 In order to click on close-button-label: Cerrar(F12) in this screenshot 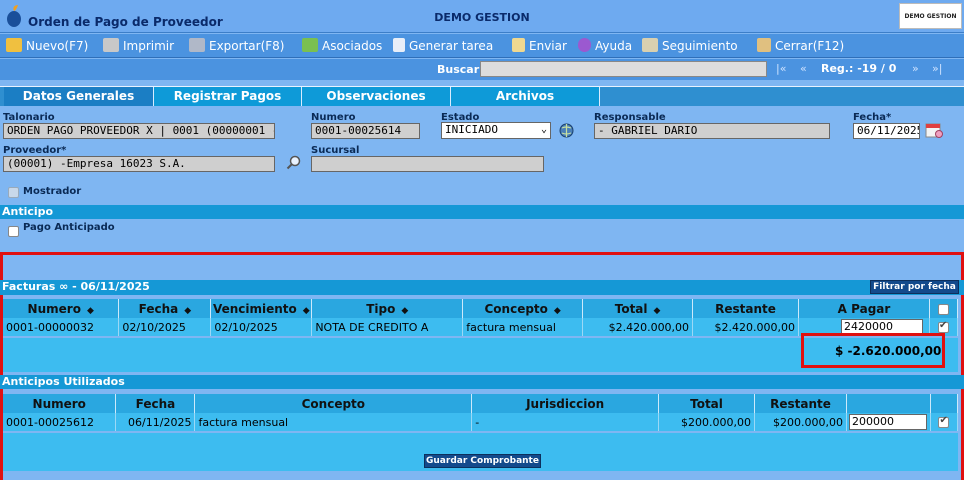, I will do `click(810, 46)`.